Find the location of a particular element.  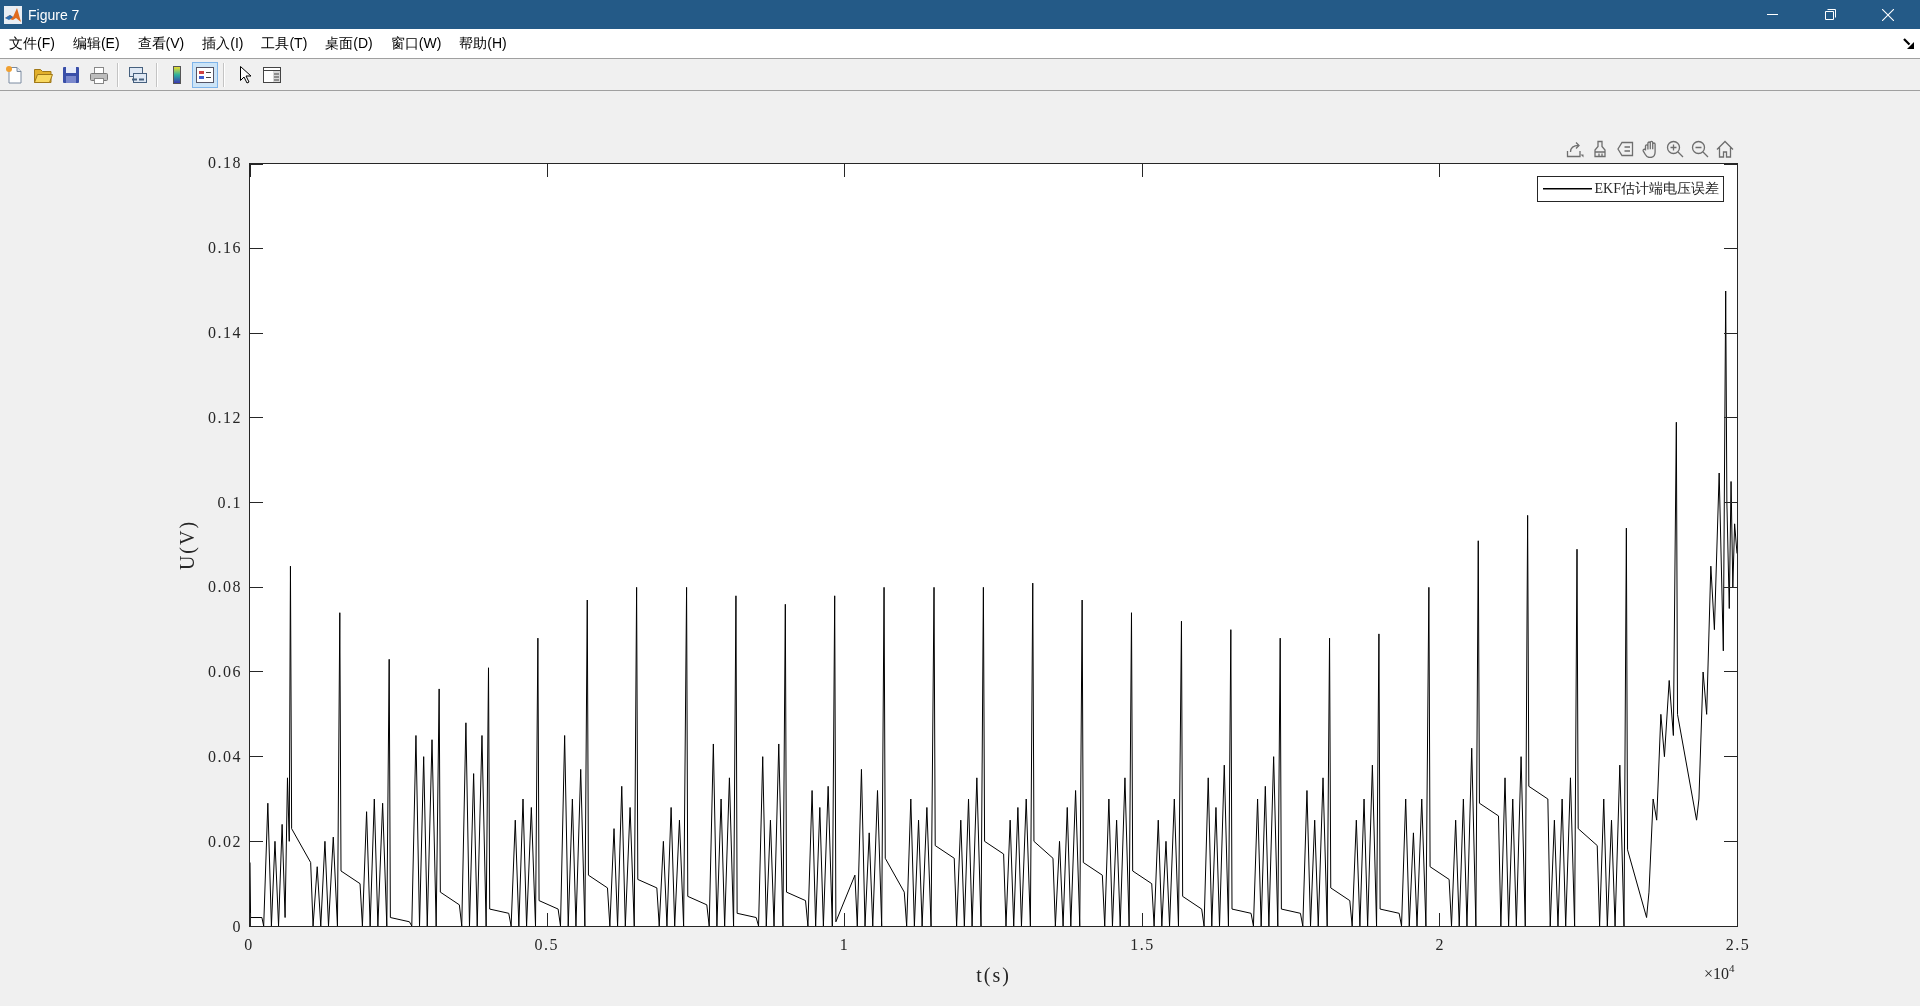

data-tip-icon is located at coordinates (1625, 149).